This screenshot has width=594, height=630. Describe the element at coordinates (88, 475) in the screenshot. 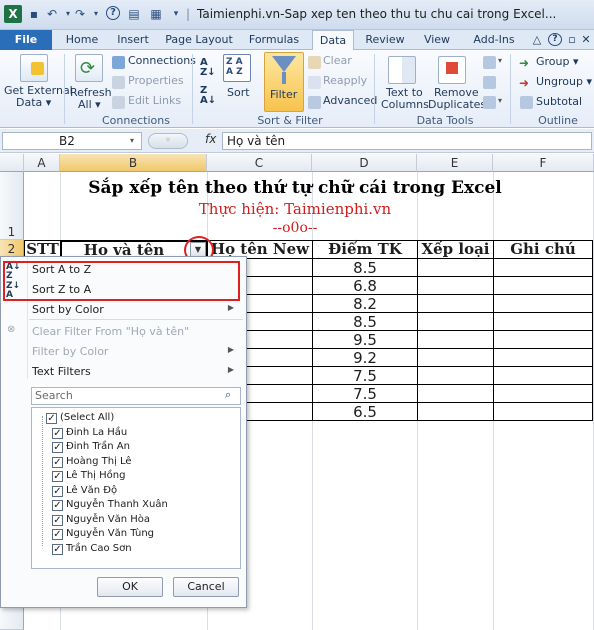

I see `list-item: ✓ Lê Thị Hồng` at that location.